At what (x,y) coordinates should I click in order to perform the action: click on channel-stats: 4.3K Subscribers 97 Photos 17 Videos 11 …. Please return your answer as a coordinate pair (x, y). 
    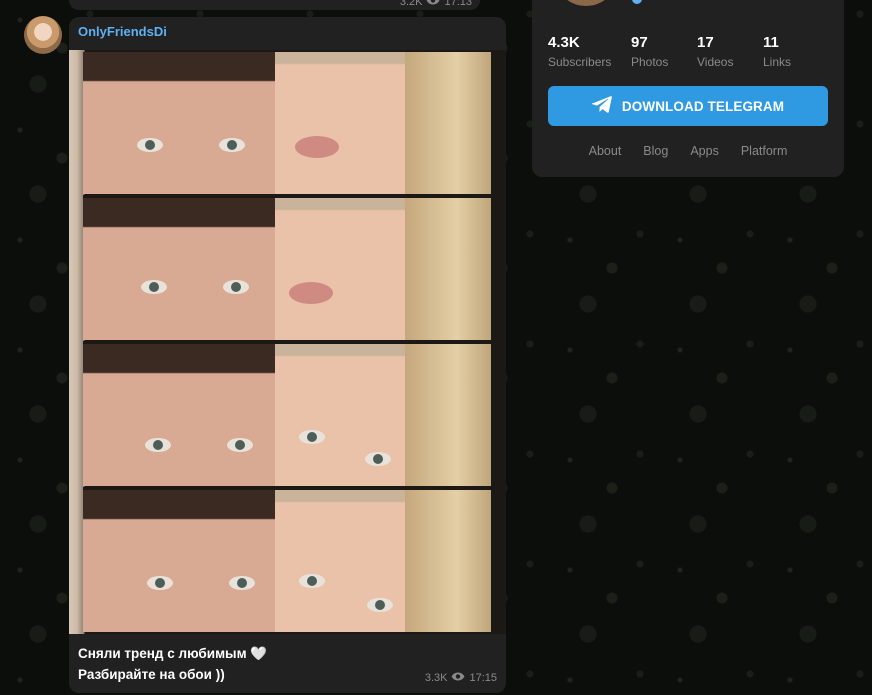
    Looking at the image, I should click on (685, 52).